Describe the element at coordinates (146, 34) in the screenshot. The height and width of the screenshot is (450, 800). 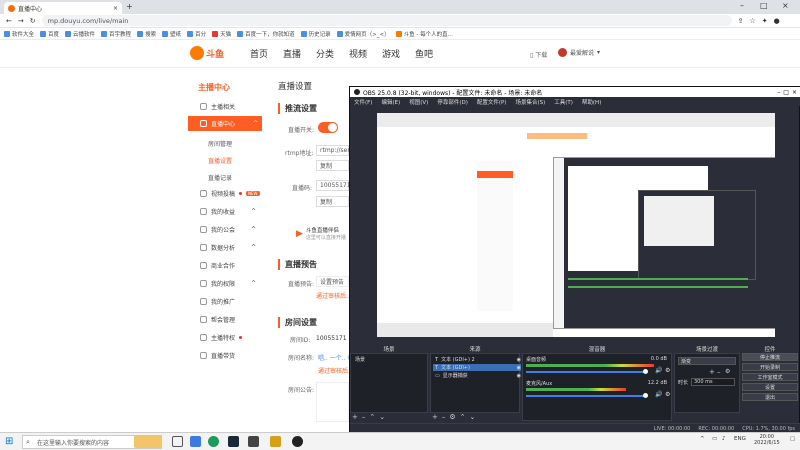
I see `bookmark-item: 搜索` at that location.